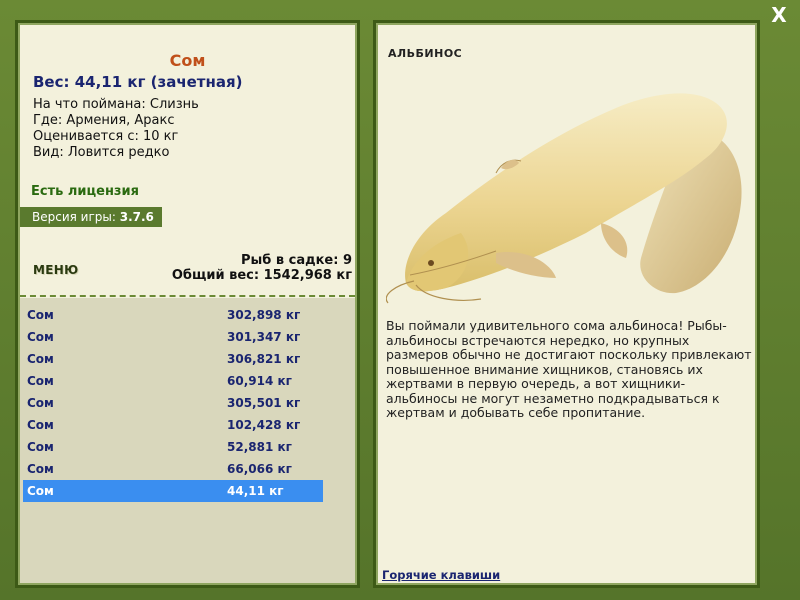  I want to click on version-value: 3.7.6, so click(136, 217).